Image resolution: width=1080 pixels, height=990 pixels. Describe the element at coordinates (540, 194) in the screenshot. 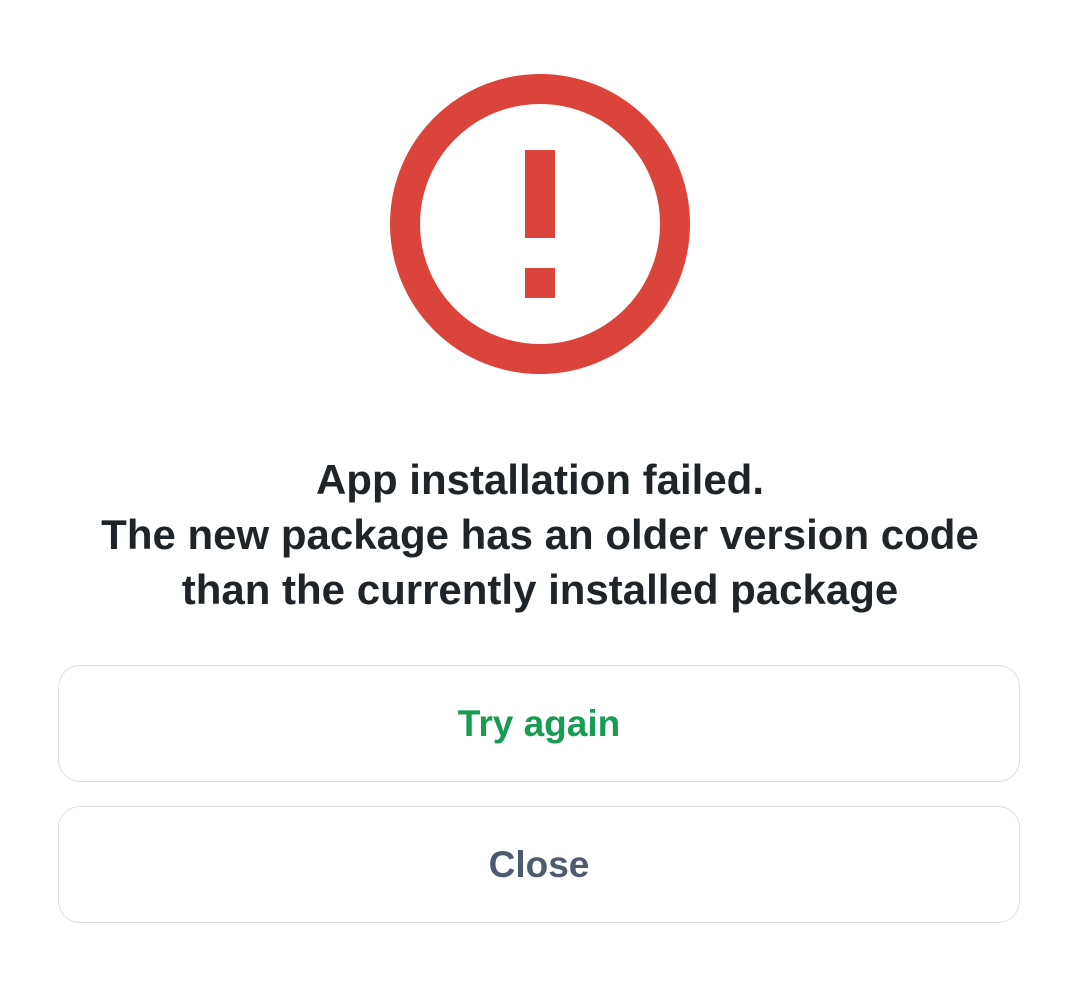

I see `error-icon-bar` at that location.